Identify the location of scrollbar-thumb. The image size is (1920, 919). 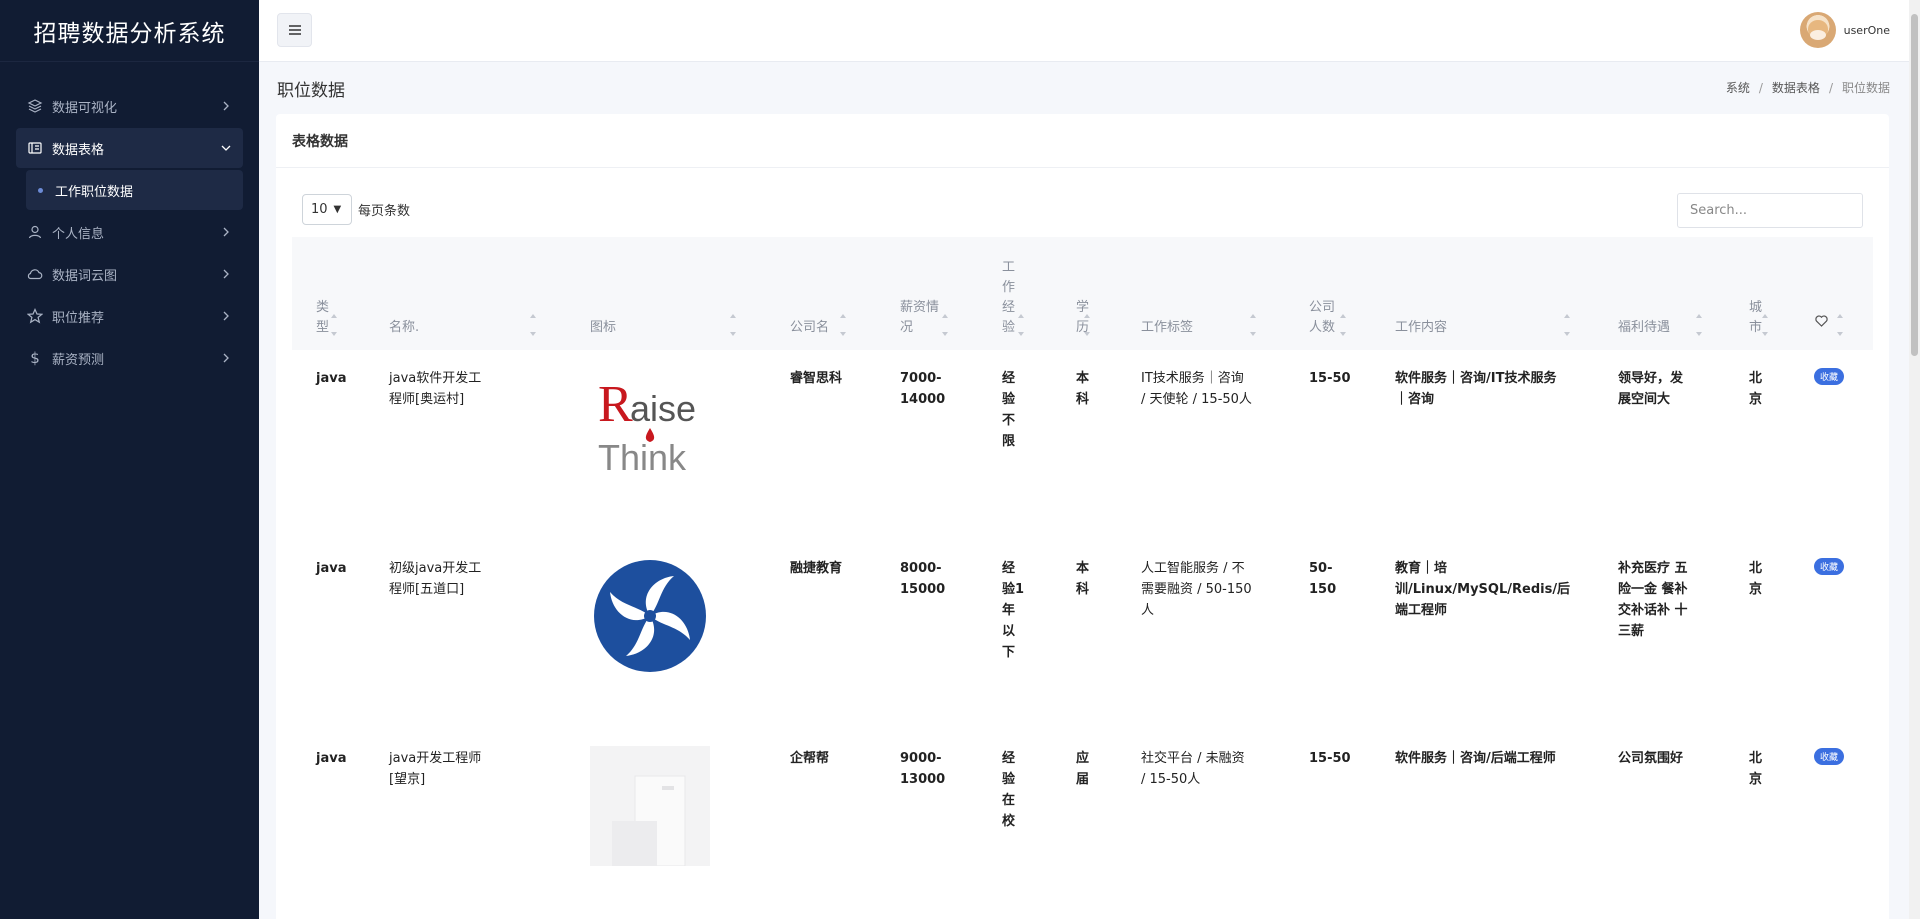
(1914, 185).